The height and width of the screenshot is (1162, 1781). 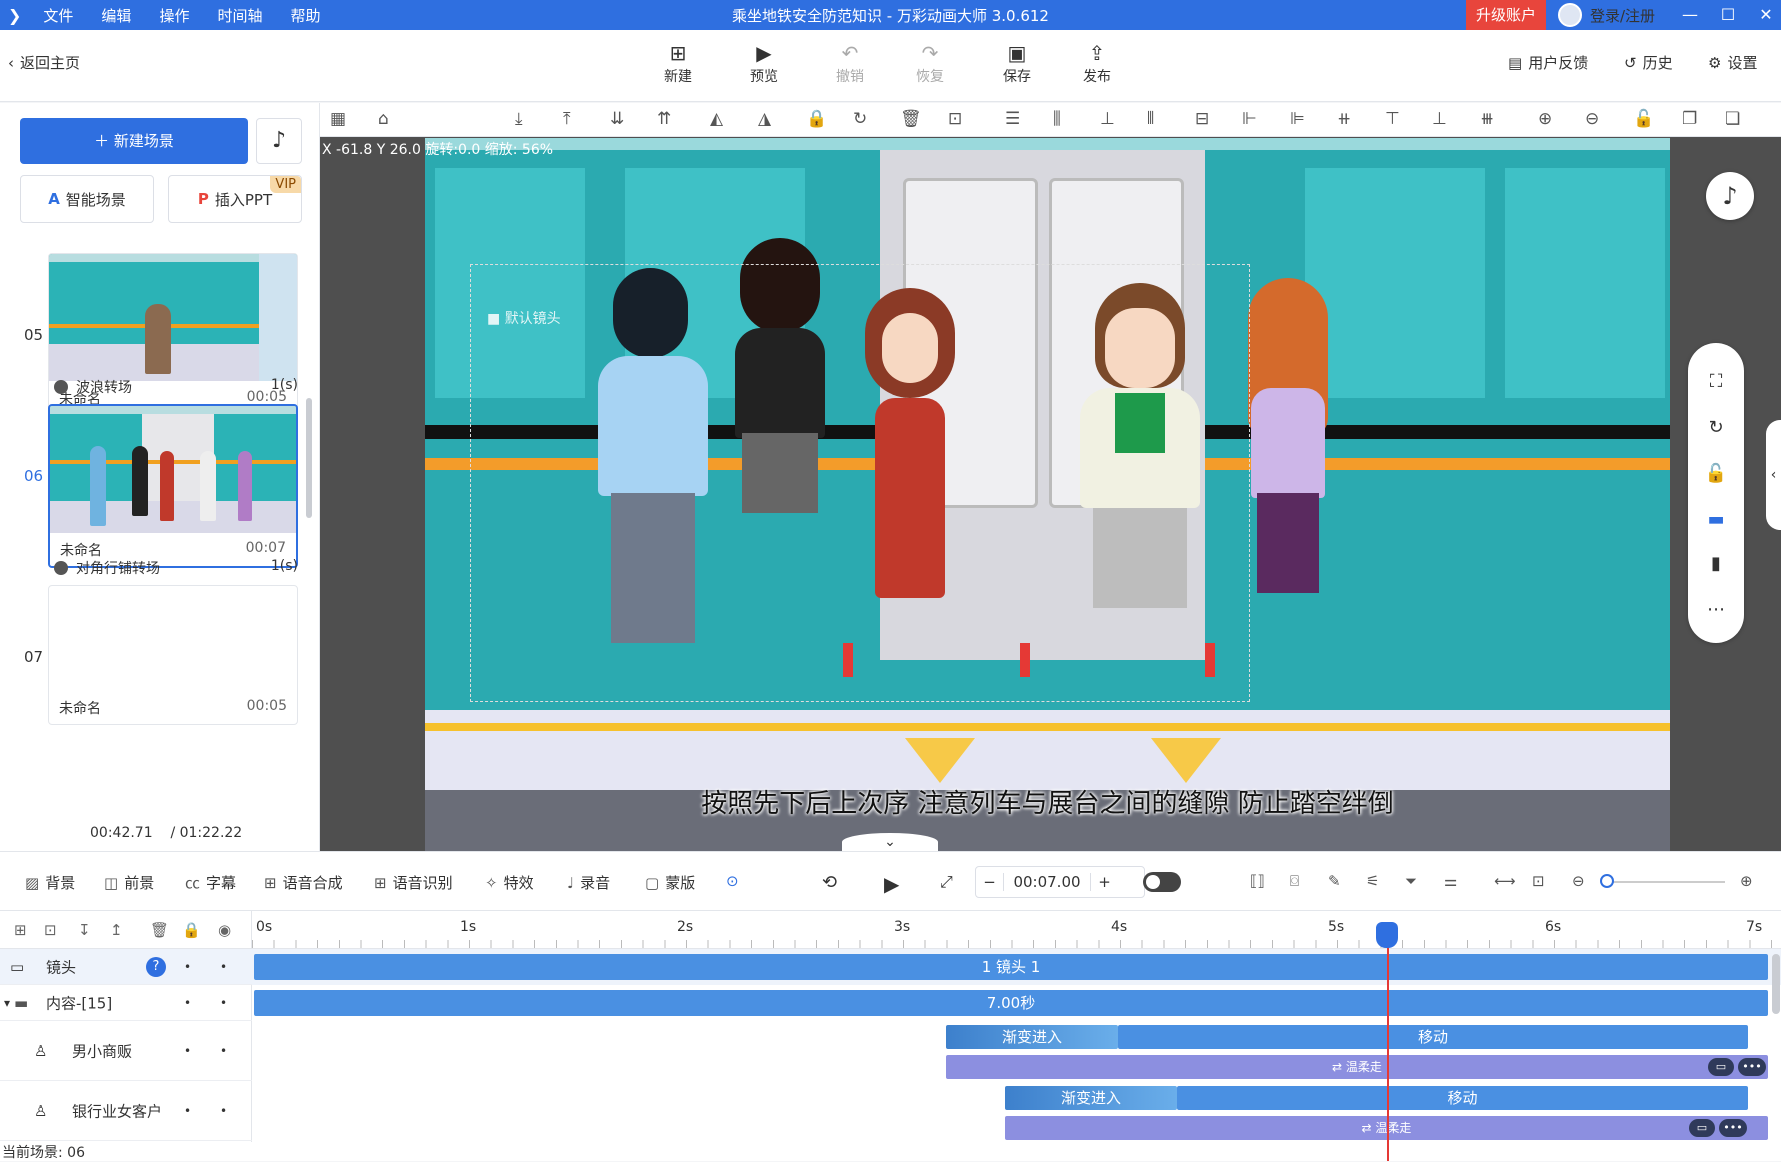 I want to click on delete-icon: 🗑, so click(x=911, y=119).